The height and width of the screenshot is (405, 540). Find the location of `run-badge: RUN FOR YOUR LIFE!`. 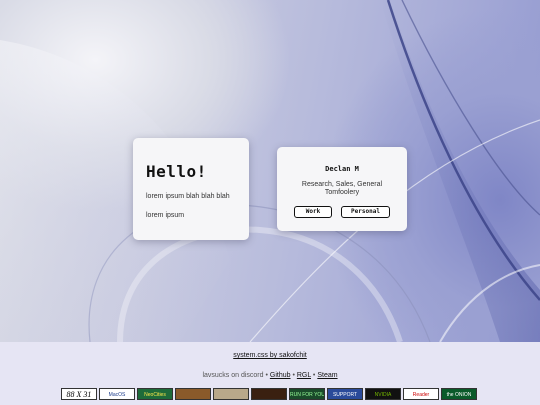

run-badge: RUN FOR YOUR LIFE! is located at coordinates (307, 394).